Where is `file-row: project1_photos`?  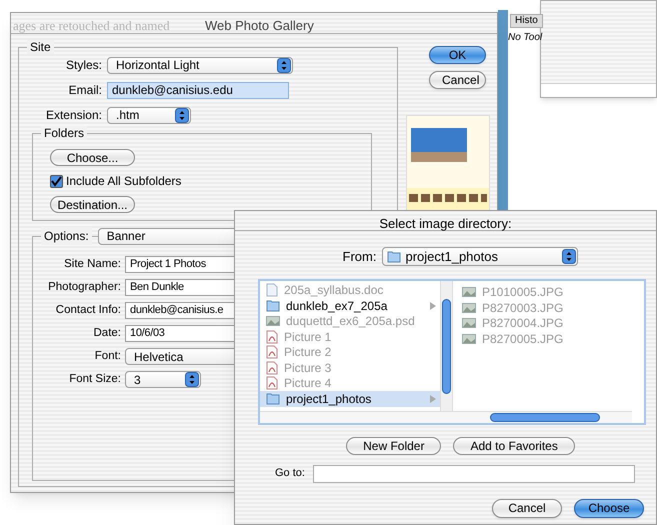 file-row: project1_photos is located at coordinates (350, 398).